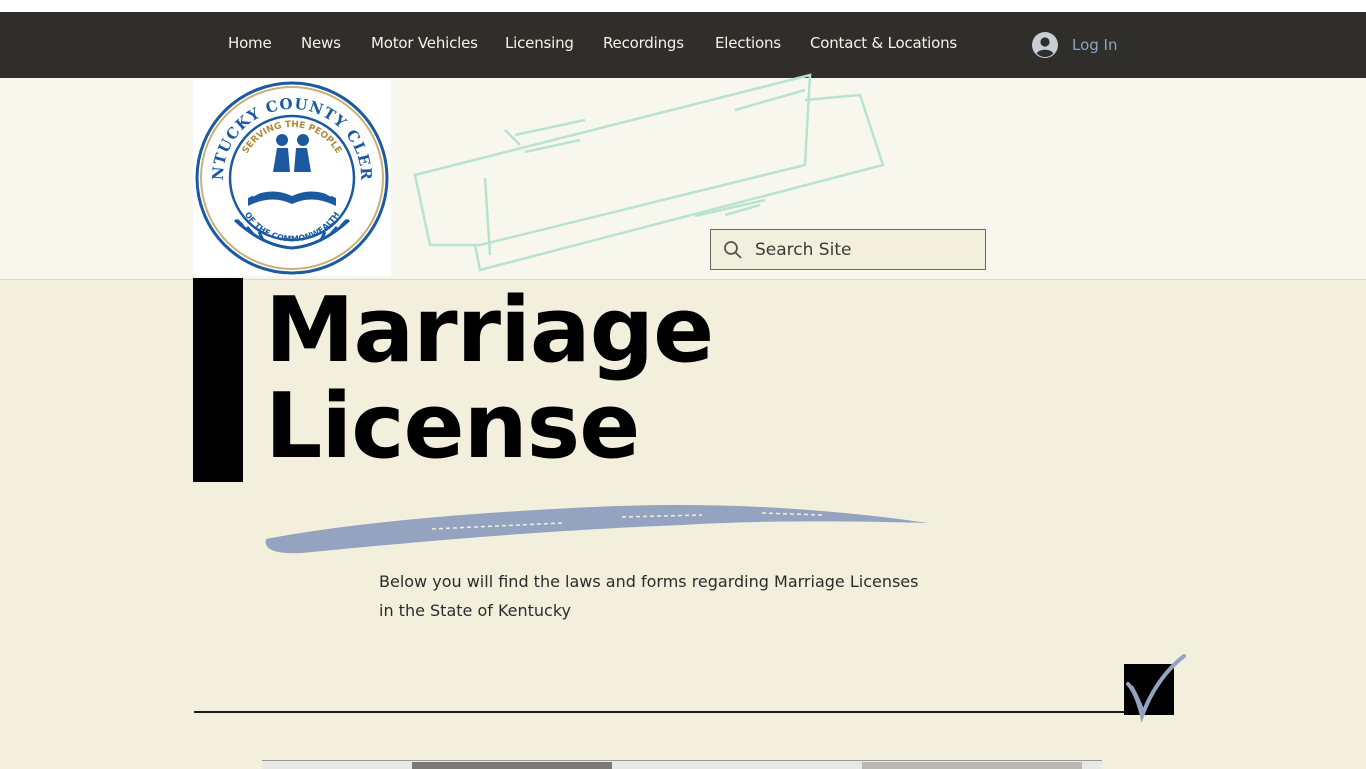 This screenshot has width=1366, height=769. I want to click on nav-item-contact-locations: Contact & Locations, so click(883, 43).